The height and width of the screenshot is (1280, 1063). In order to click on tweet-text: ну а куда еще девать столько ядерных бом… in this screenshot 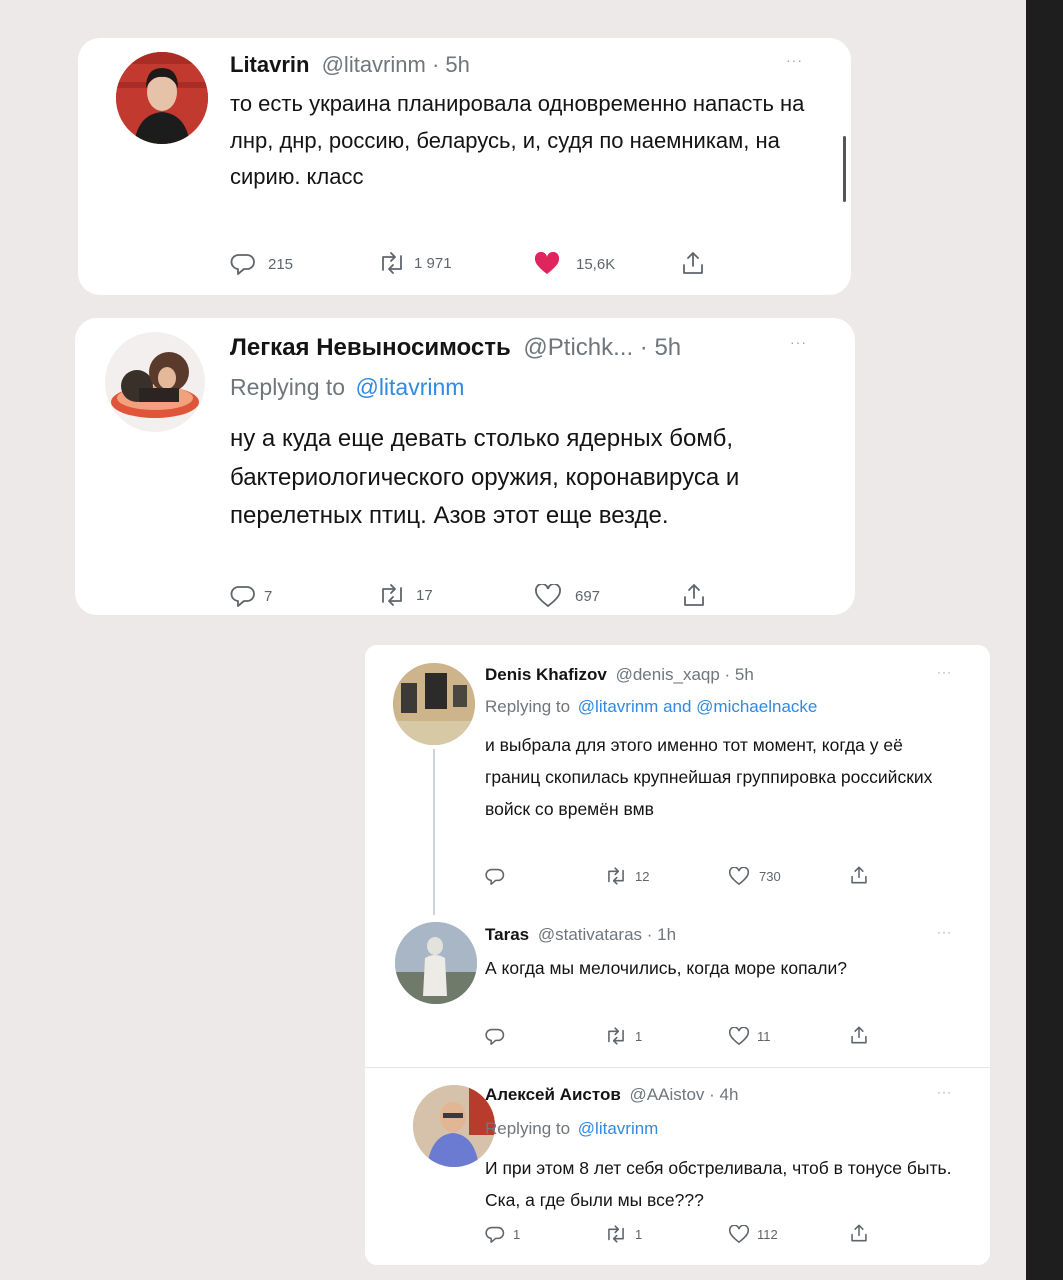, I will do `click(485, 477)`.